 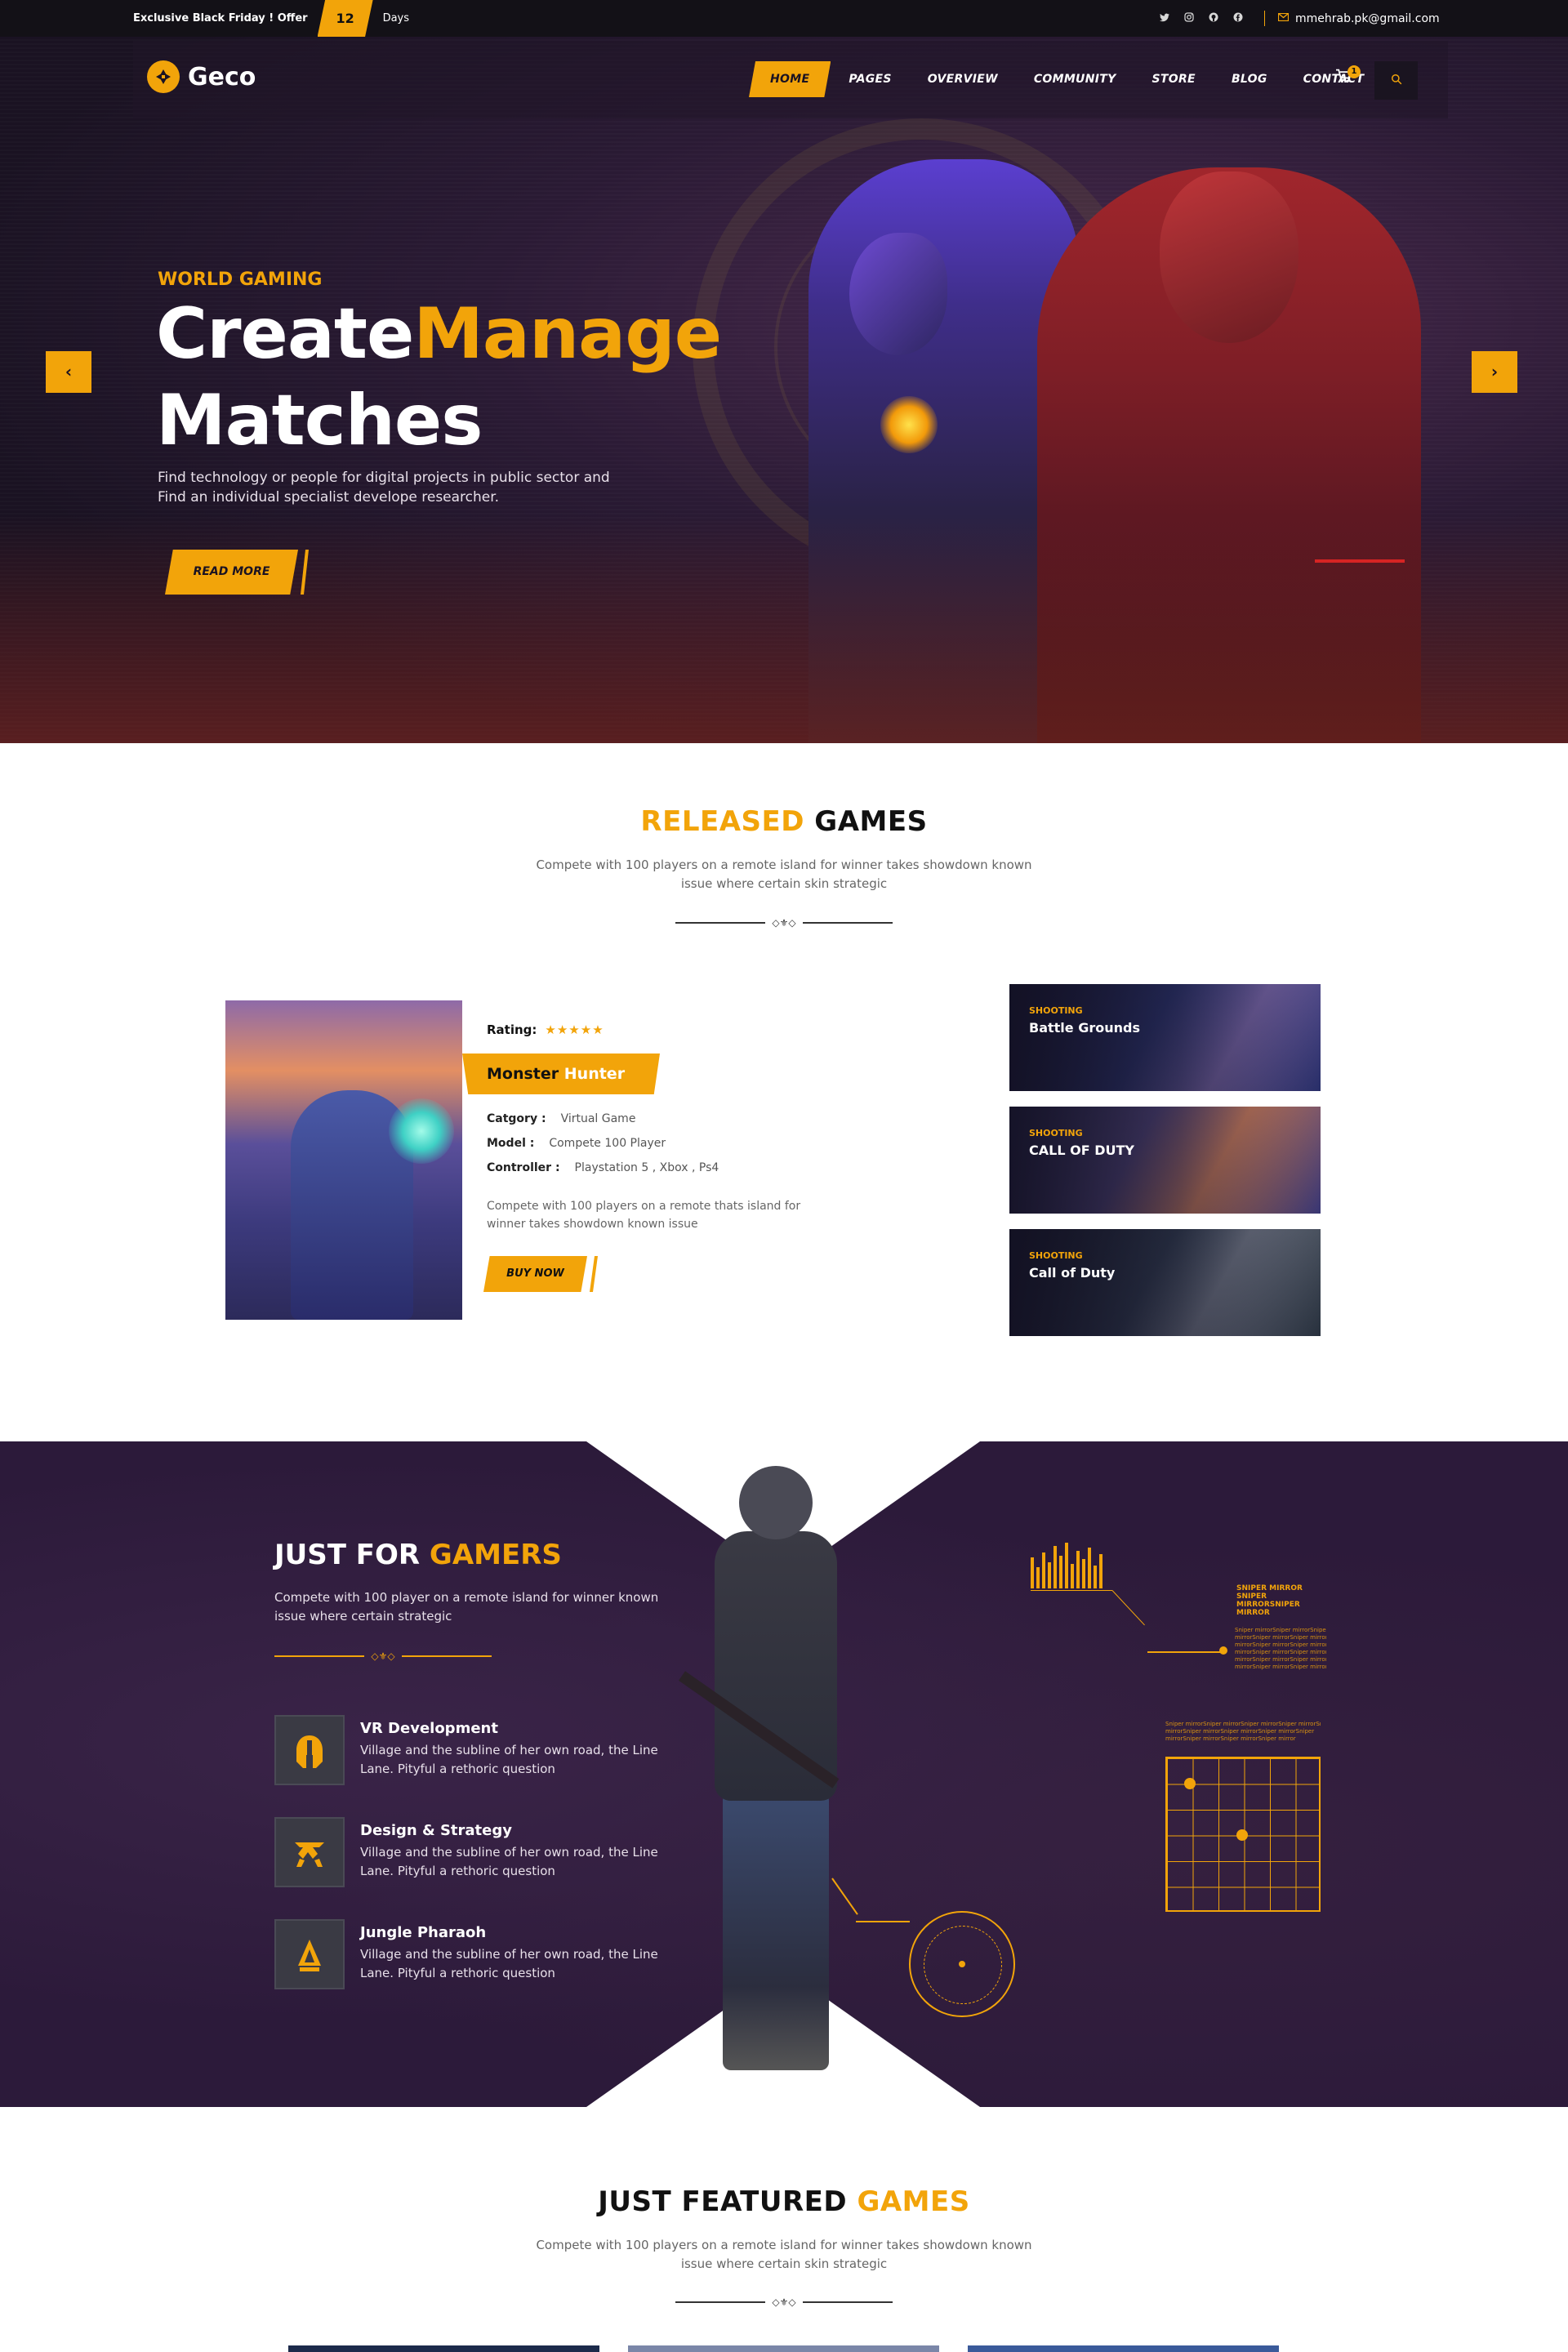 What do you see at coordinates (790, 79) in the screenshot?
I see `menu-item-home: HOME` at bounding box center [790, 79].